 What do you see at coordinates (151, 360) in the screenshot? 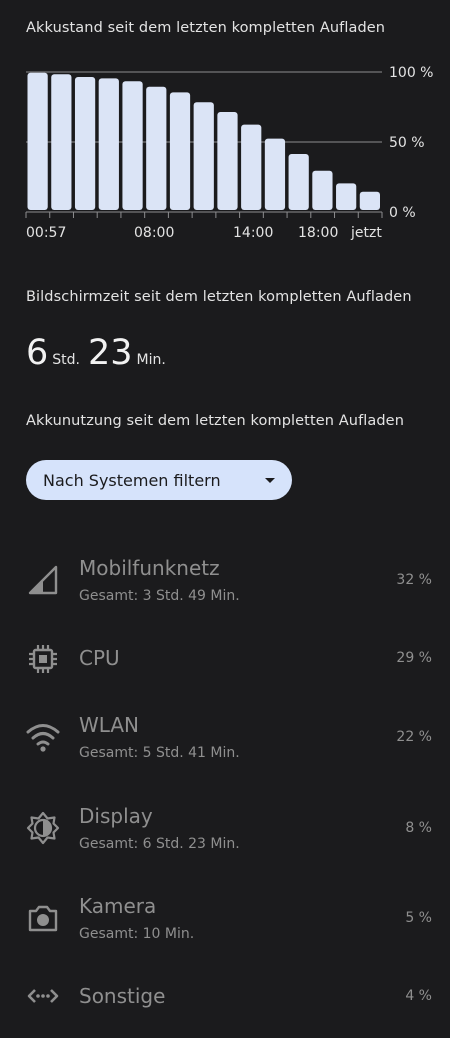
I see `screen-time-minutes-unit: Min.` at bounding box center [151, 360].